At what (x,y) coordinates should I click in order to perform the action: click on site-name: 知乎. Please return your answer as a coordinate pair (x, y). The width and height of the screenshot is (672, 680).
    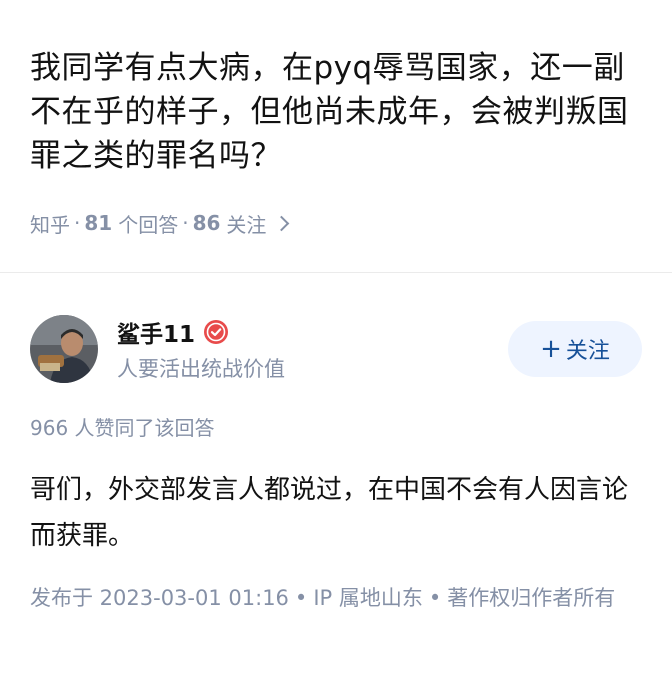
    Looking at the image, I should click on (50, 224).